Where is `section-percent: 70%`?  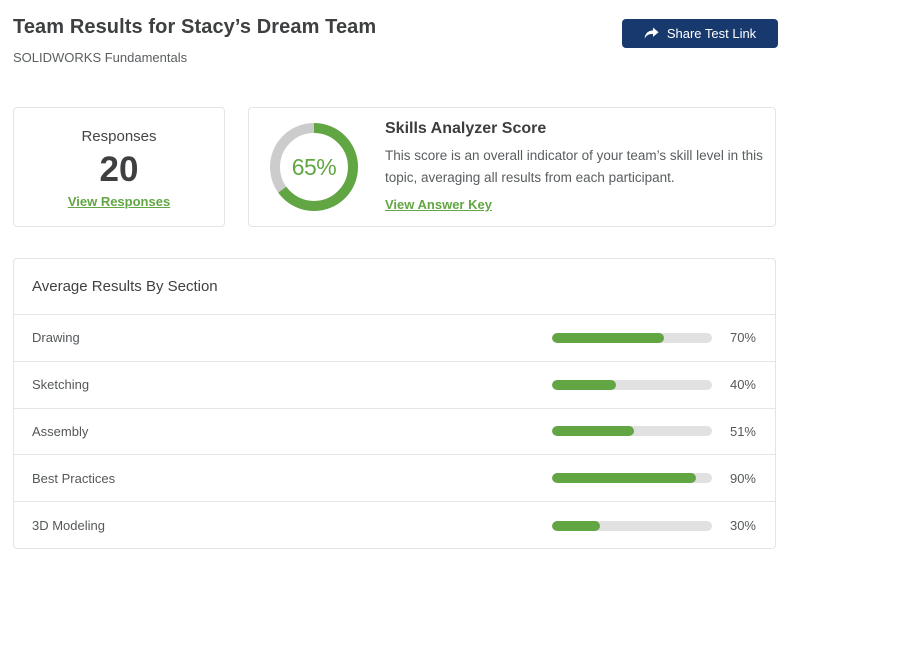
section-percent: 70% is located at coordinates (742, 338).